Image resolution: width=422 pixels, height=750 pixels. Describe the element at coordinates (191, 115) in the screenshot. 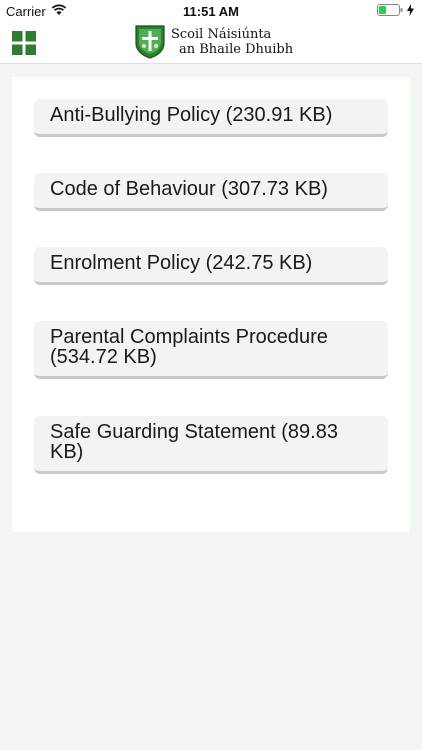

I see `document-label: Anti-Bullying Policy (230.91 KB)` at that location.